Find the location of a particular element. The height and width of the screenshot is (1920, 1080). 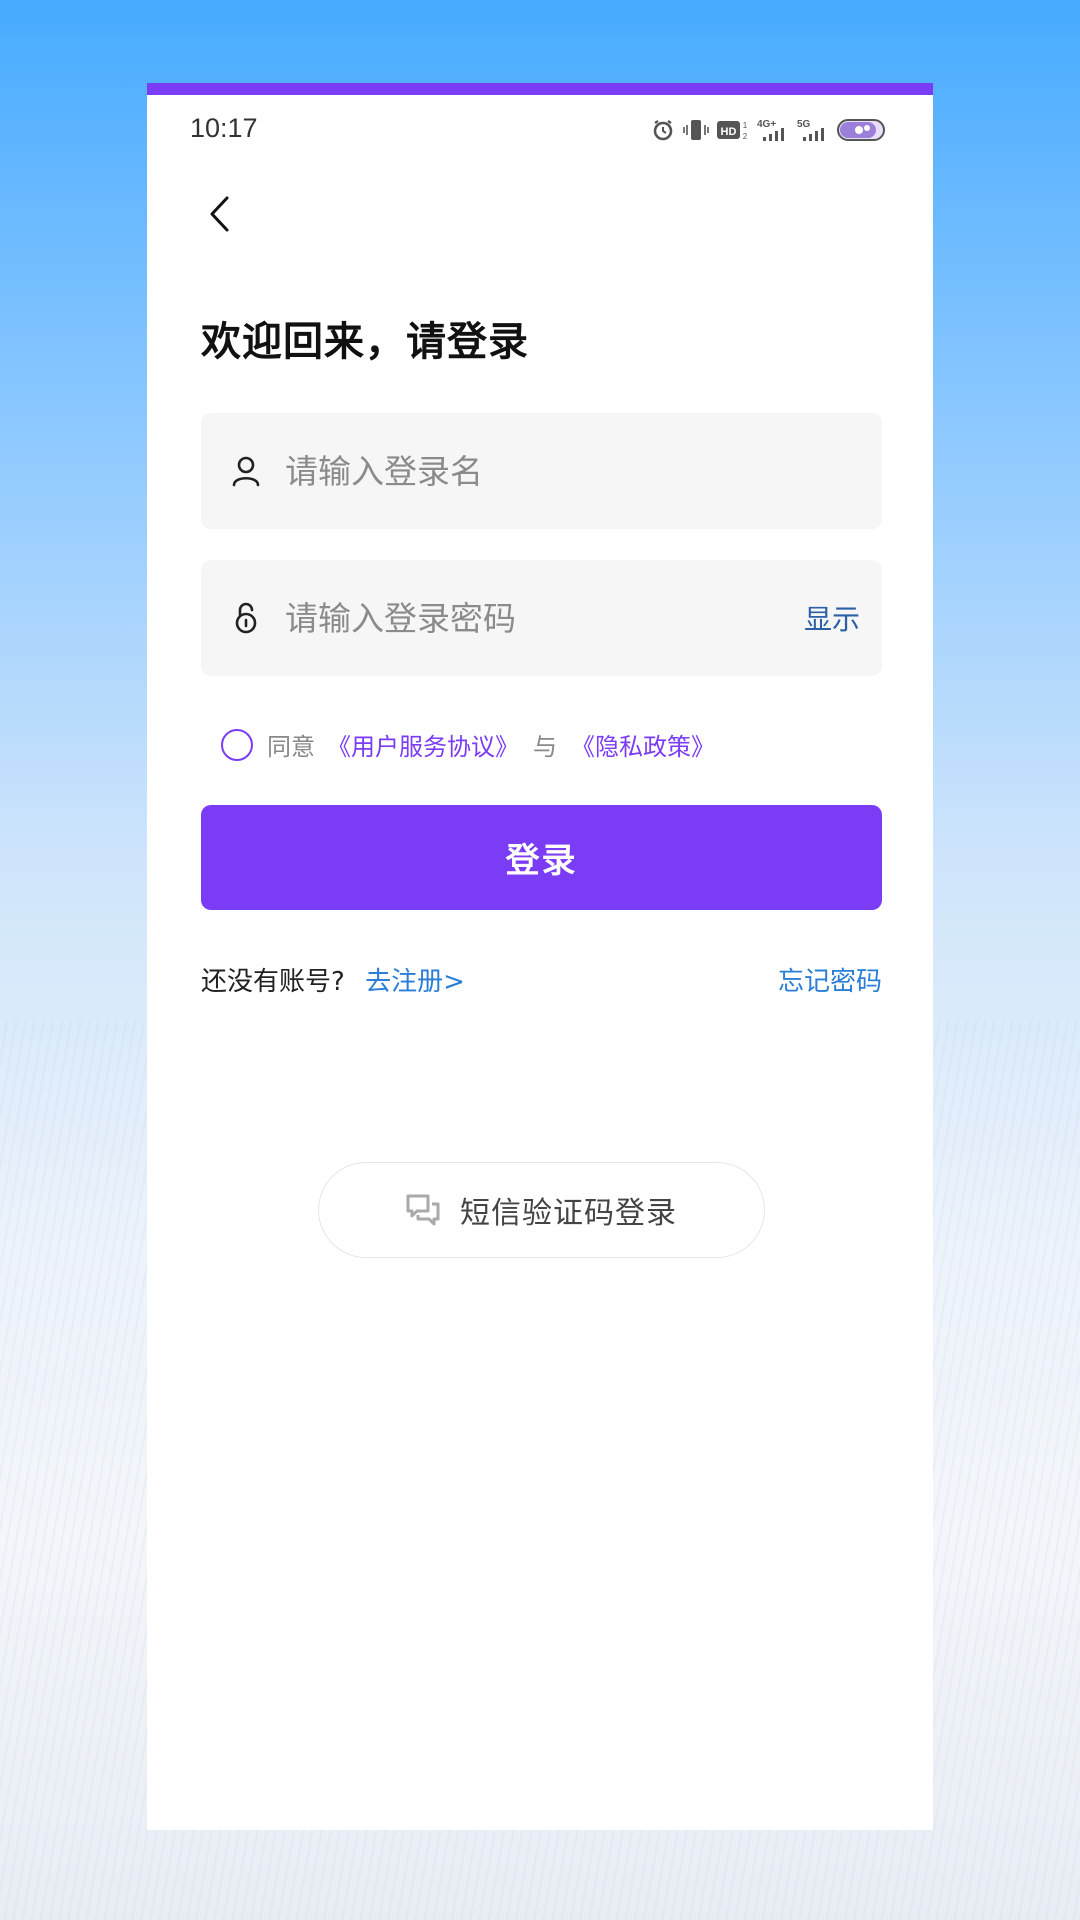

status-icons: HD 1 2 4G+ 5G is located at coordinates (768, 130).